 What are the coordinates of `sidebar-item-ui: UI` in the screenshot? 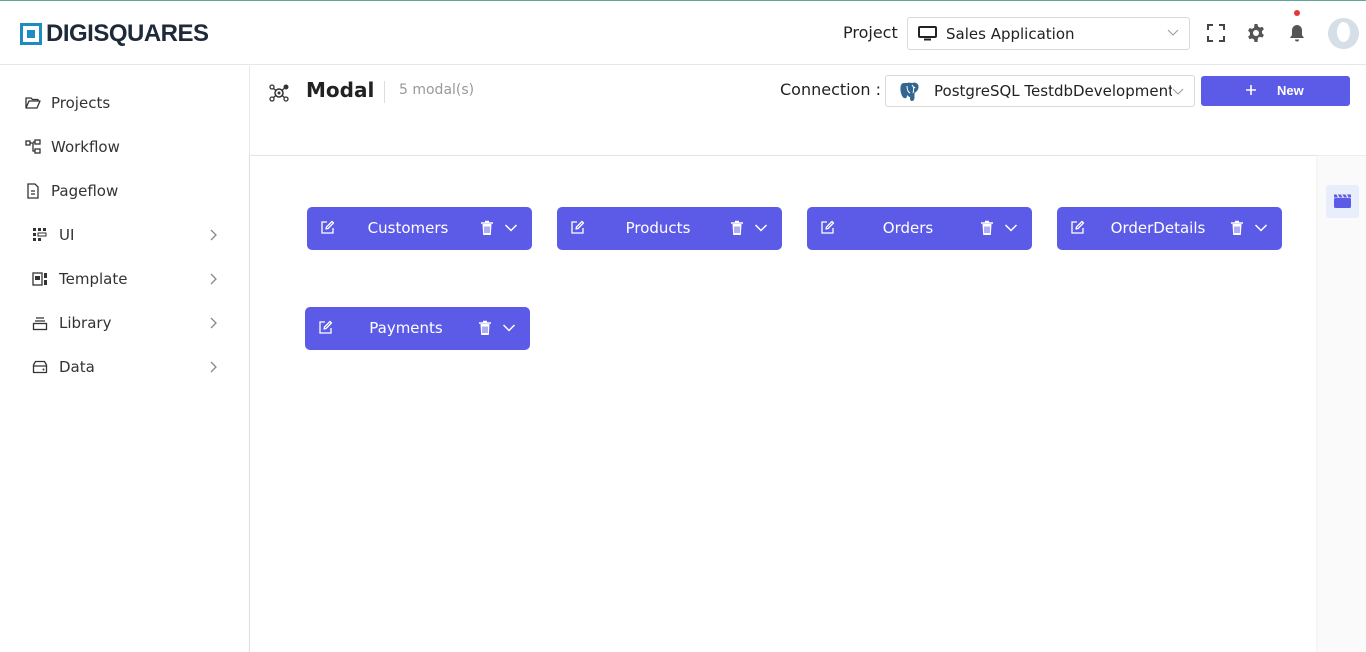 It's located at (124, 235).